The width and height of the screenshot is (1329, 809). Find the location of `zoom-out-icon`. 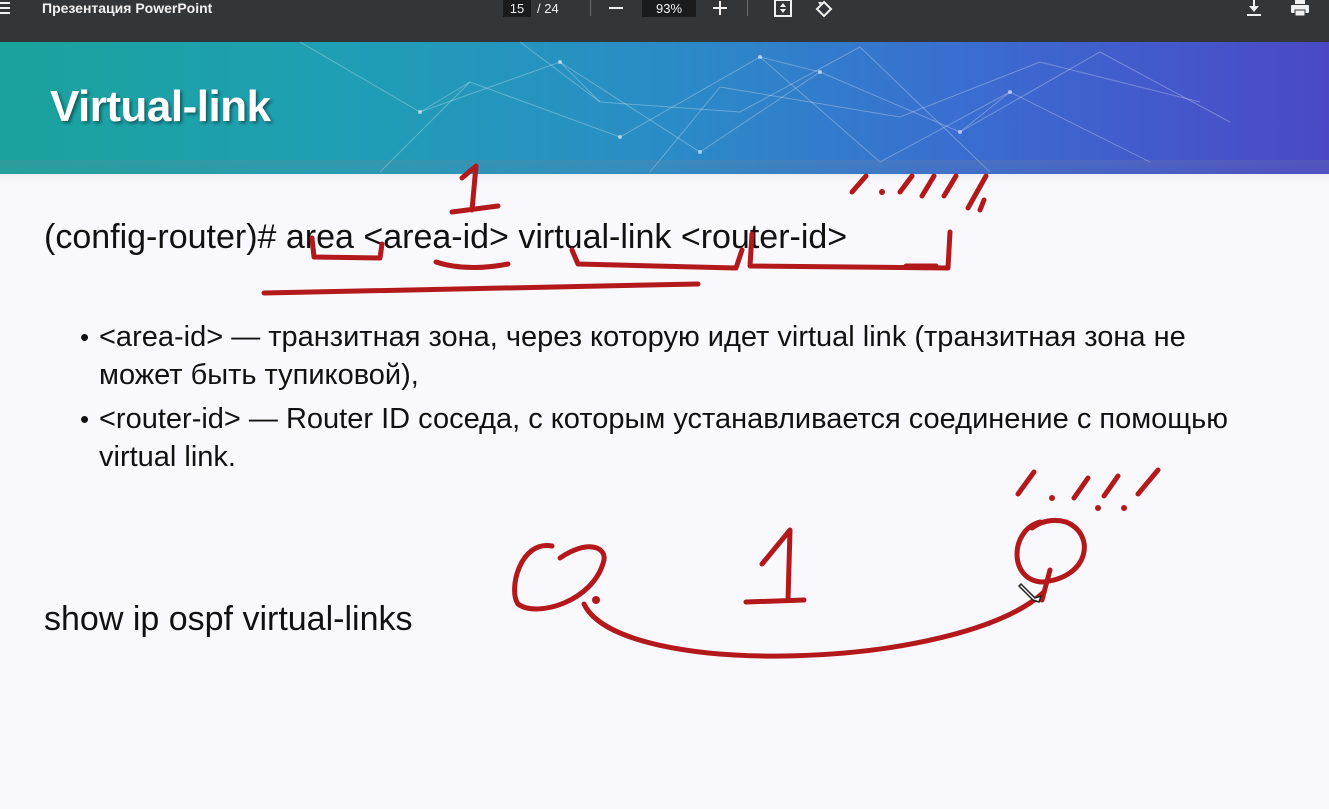

zoom-out-icon is located at coordinates (616, 9).